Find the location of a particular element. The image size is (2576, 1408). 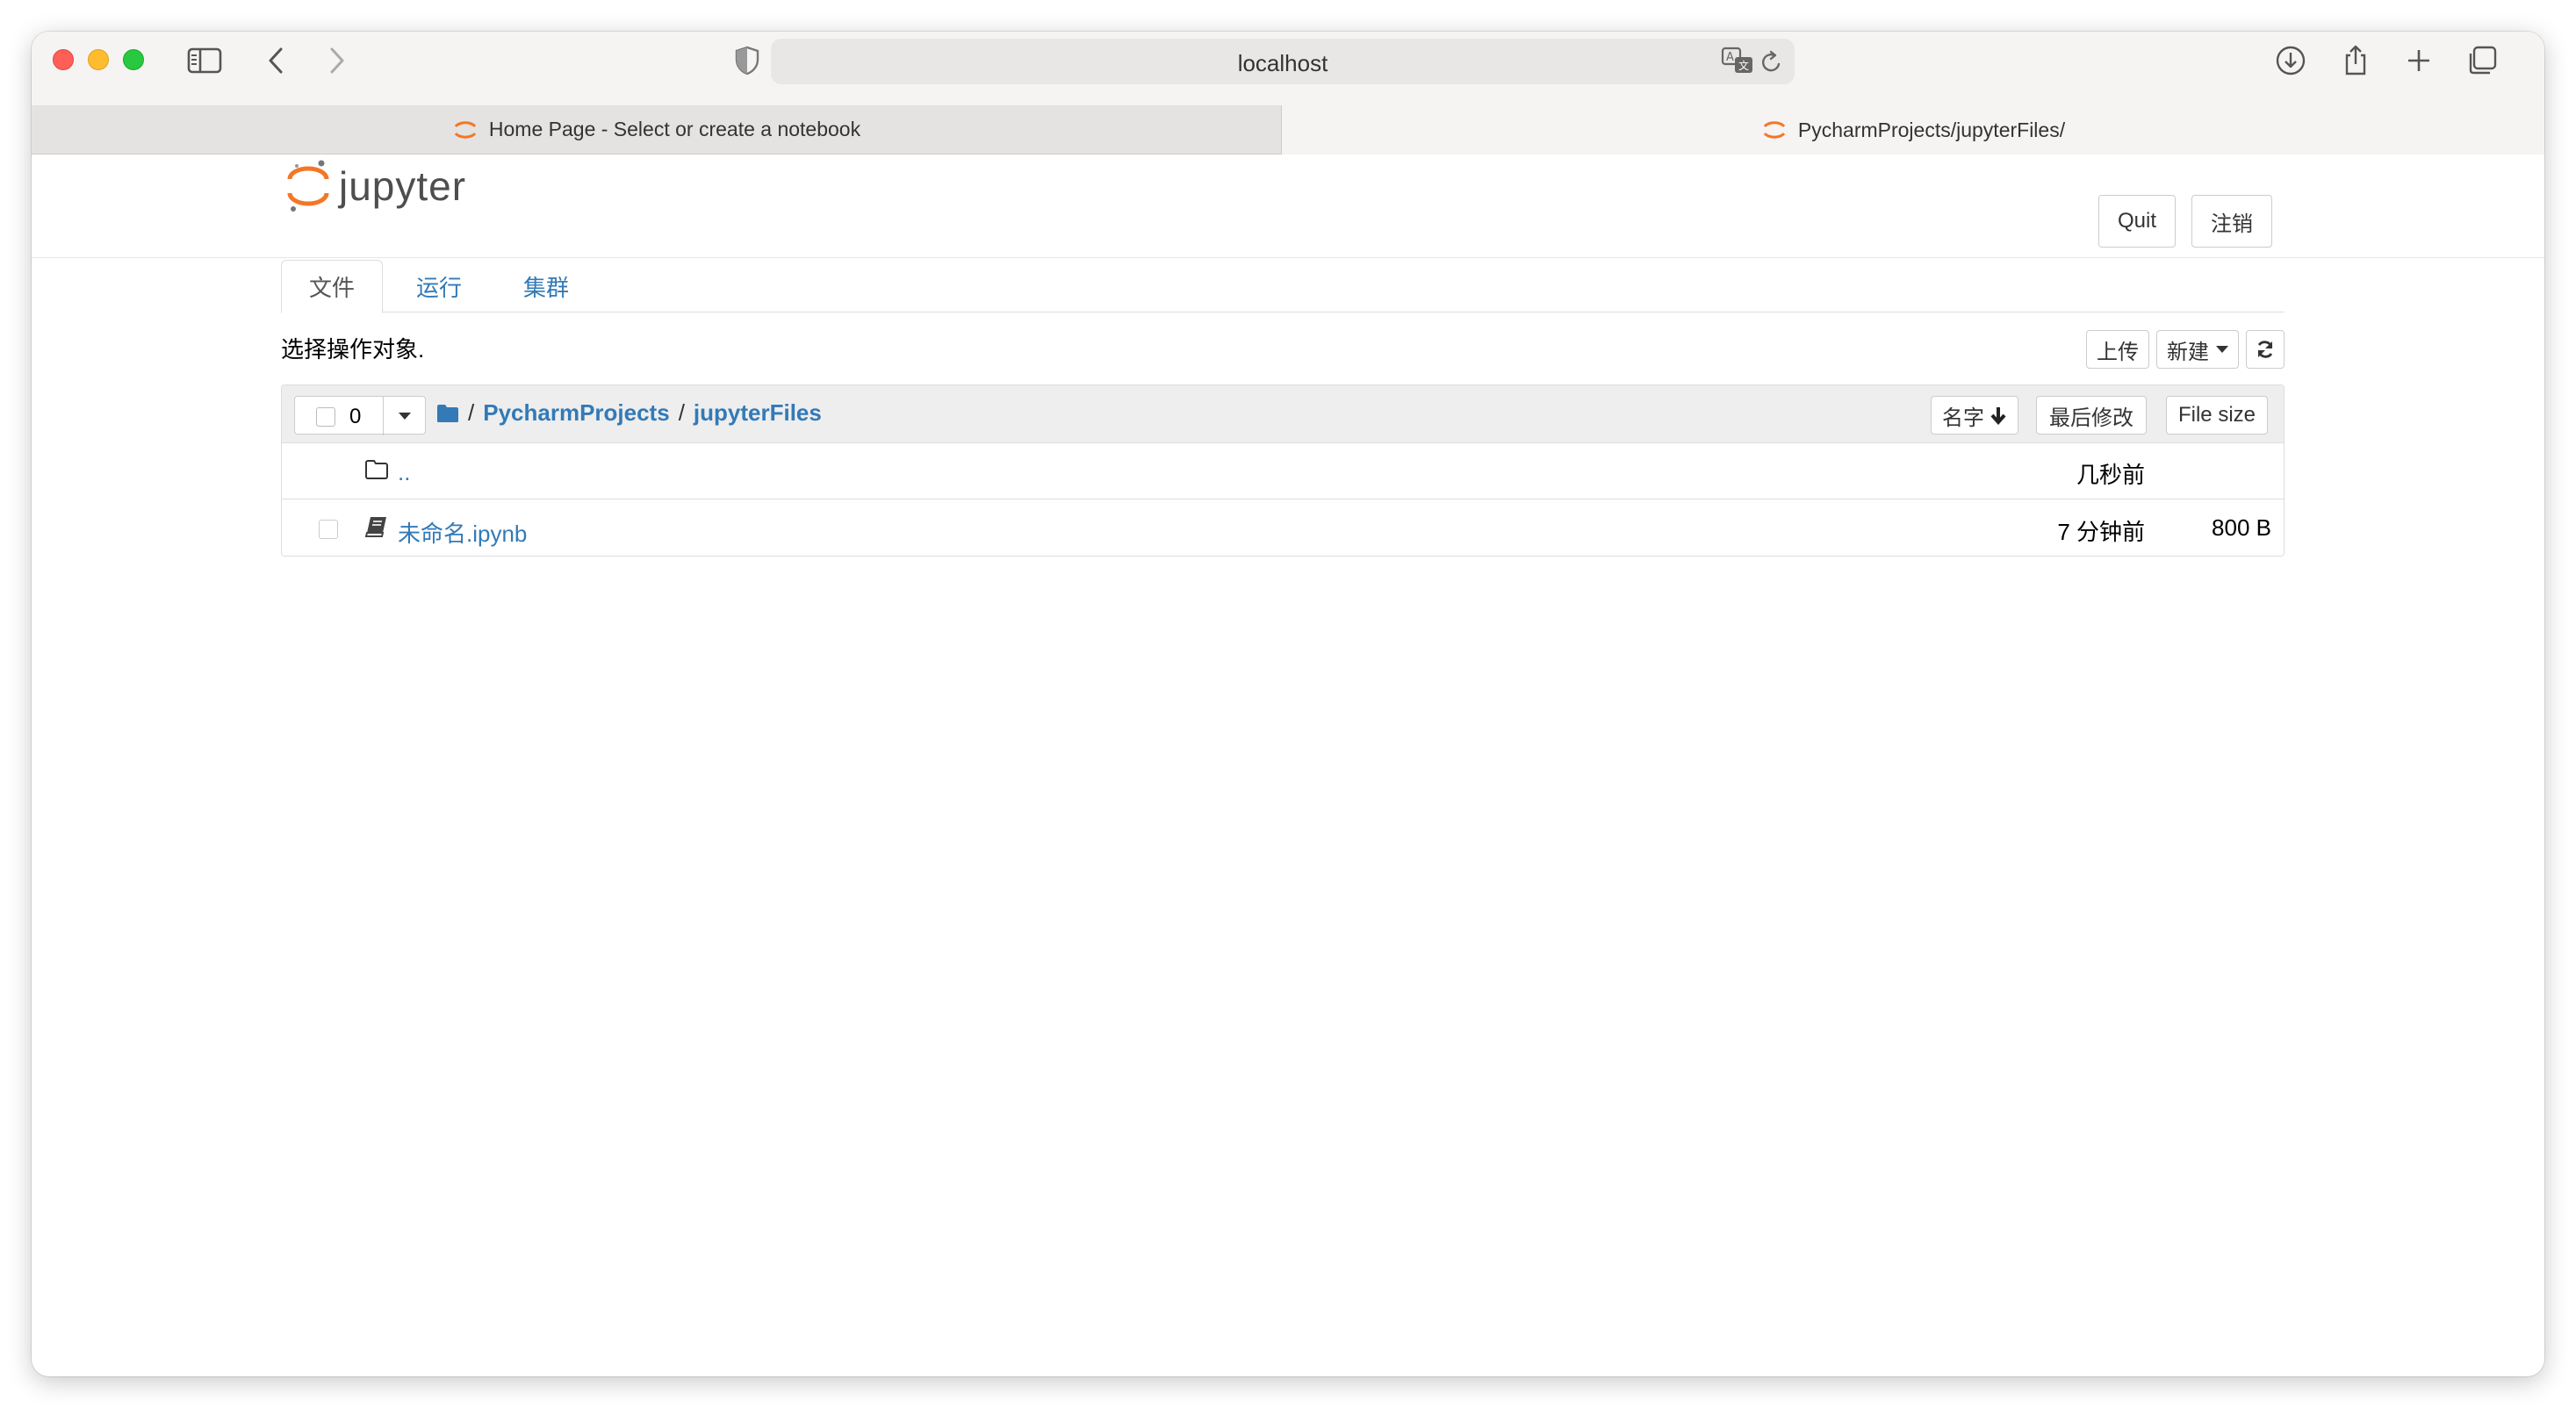

breadcrumb-item: PycharmProjects is located at coordinates (576, 413).